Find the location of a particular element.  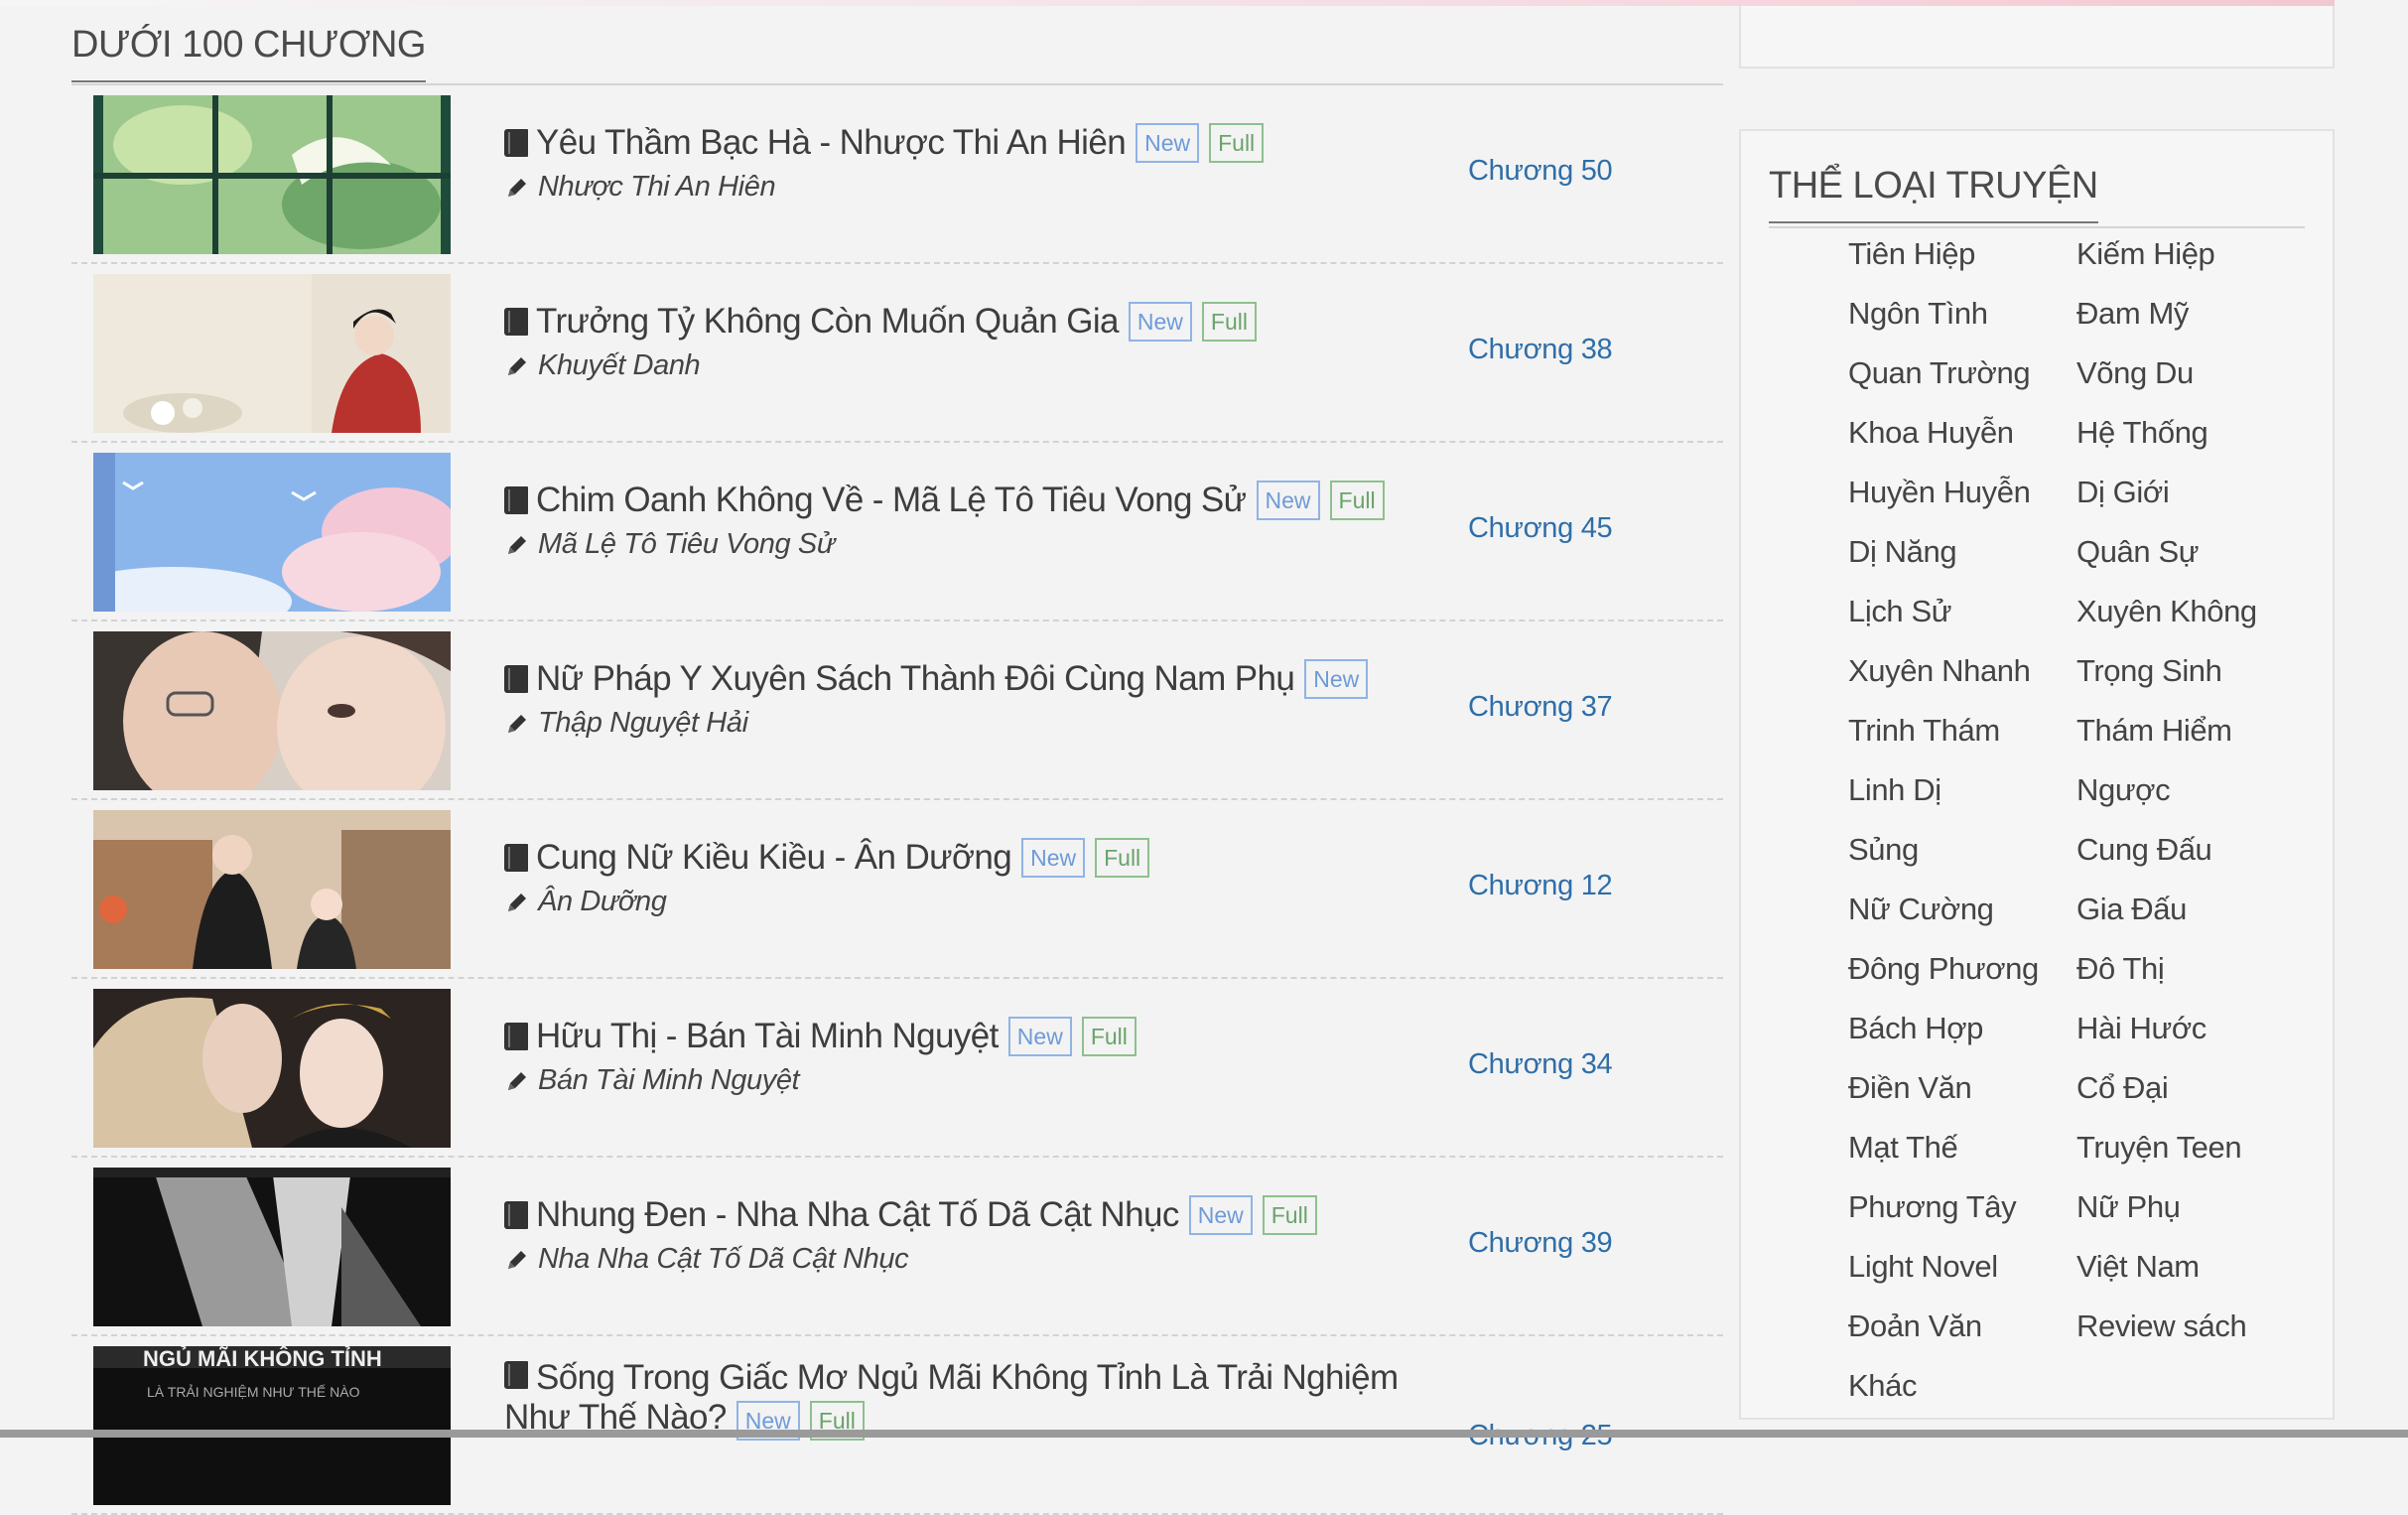

story-author: Mã Lệ Tô Tiêu Vong Sử is located at coordinates (670, 544).